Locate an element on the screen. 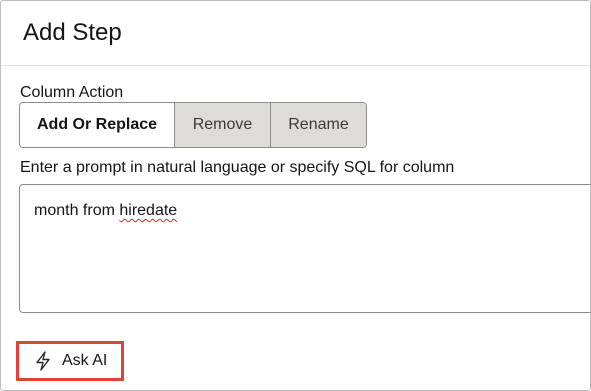  remove-button: Remove is located at coordinates (222, 125).